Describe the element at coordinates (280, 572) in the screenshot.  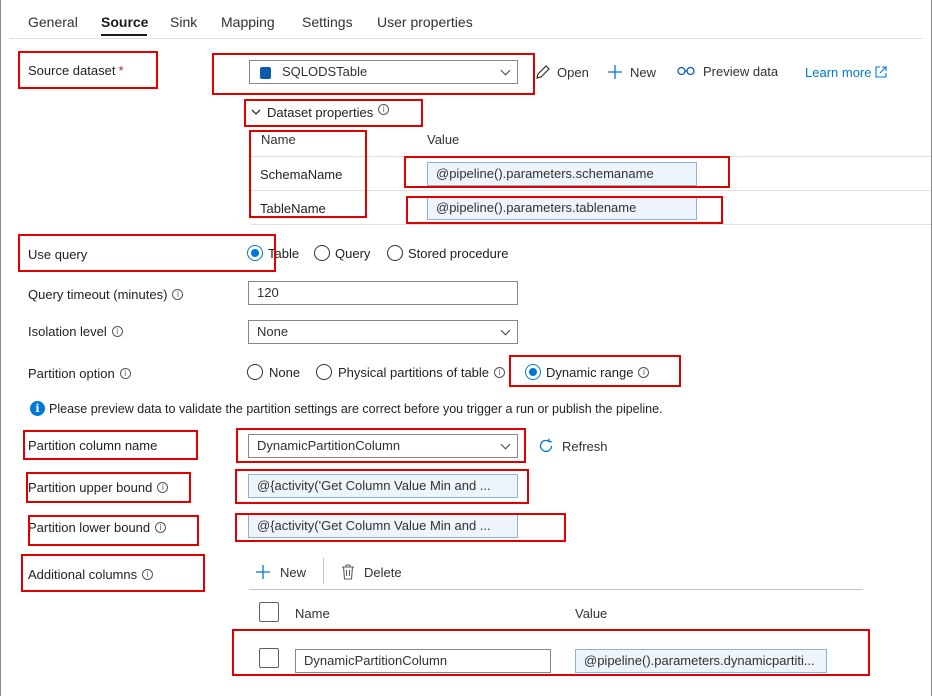
I see `add-column-button: New` at that location.